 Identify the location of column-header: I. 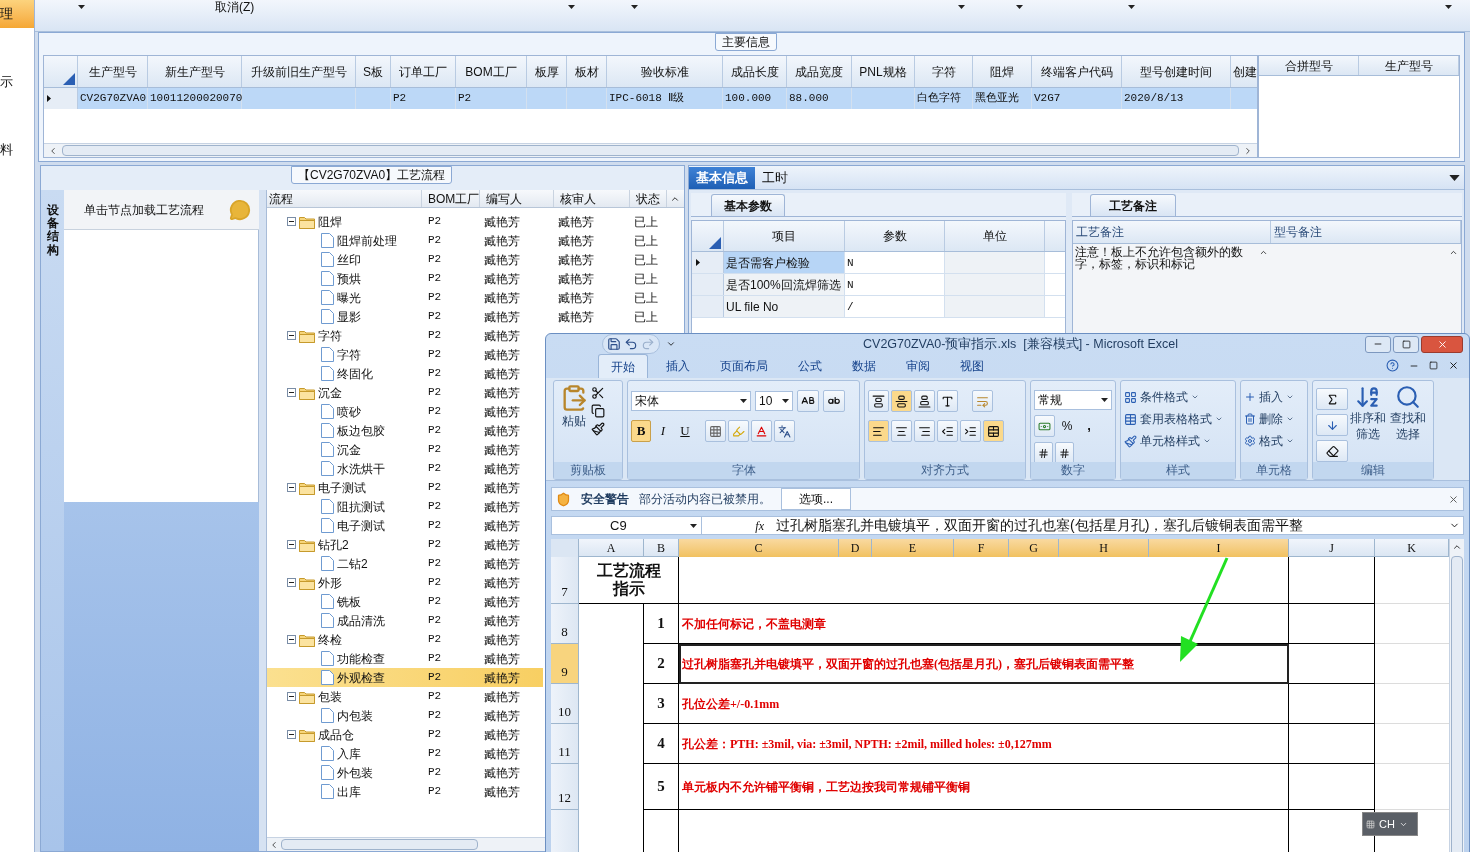
(1219, 548).